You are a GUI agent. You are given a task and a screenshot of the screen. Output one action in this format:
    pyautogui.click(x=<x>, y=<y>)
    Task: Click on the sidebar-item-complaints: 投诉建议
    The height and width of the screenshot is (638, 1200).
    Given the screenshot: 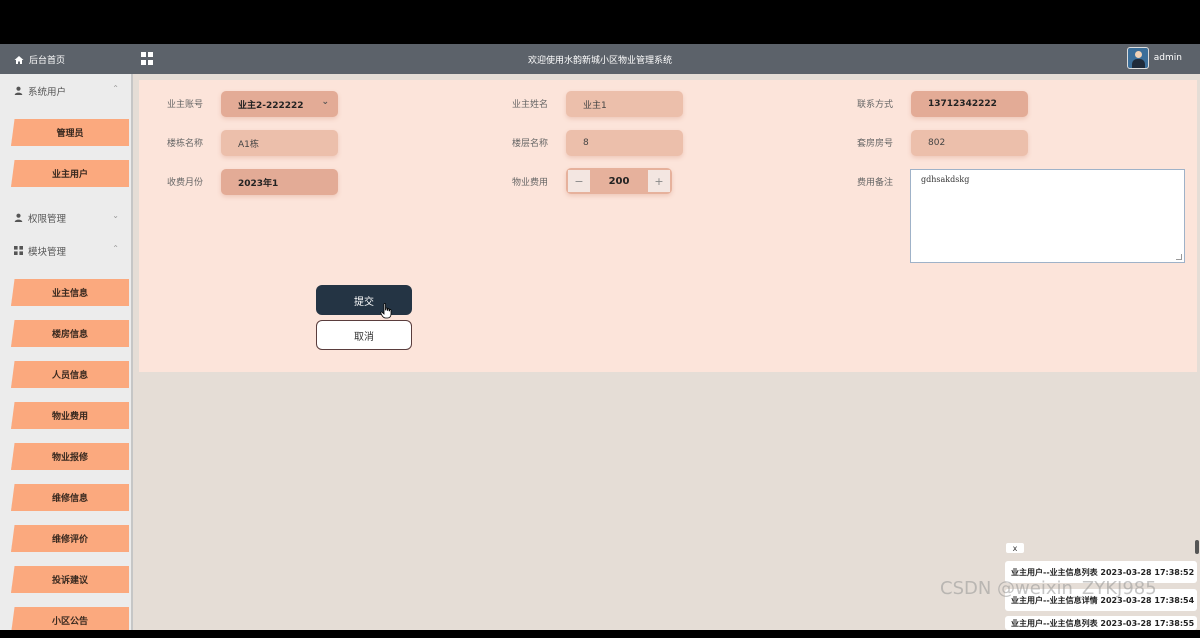 What is the action you would take?
    pyautogui.click(x=70, y=579)
    